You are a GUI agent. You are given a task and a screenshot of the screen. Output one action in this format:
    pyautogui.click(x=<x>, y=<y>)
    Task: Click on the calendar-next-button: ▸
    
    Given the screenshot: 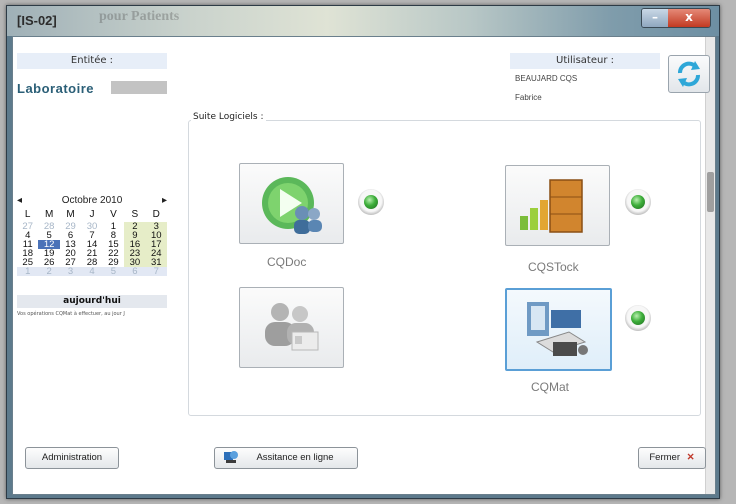 What is the action you would take?
    pyautogui.click(x=164, y=201)
    